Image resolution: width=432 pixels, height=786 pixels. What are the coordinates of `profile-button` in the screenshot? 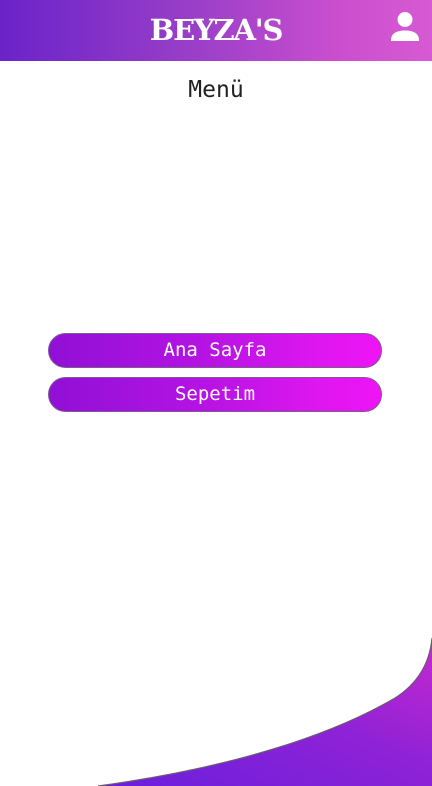 It's located at (405, 27).